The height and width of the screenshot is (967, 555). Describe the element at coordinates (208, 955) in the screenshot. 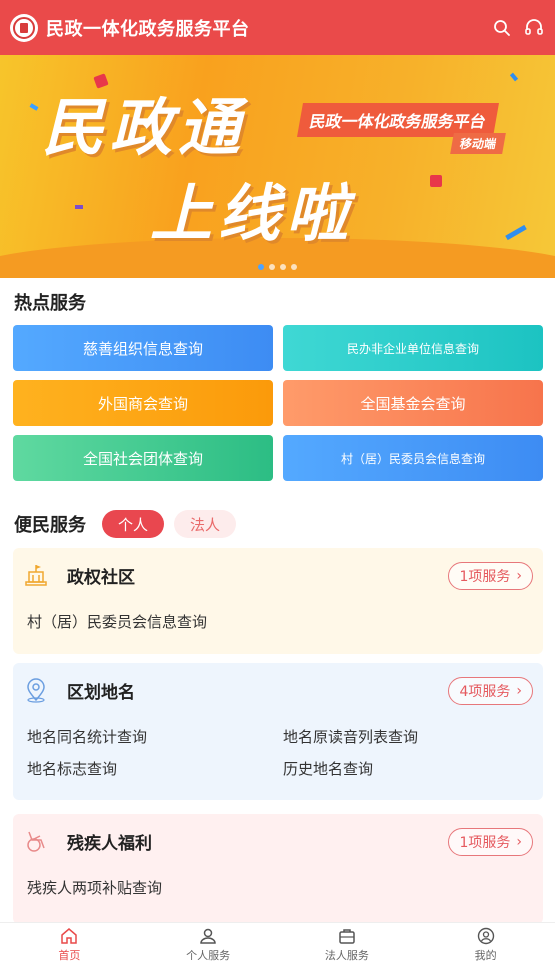

I see `nav-label: 个人服务` at that location.